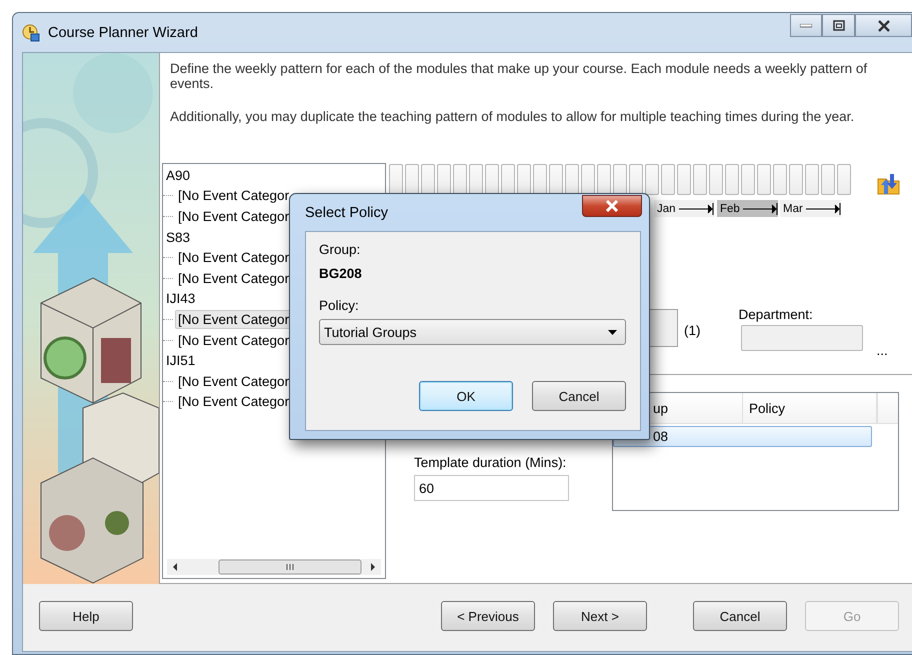  Describe the element at coordinates (86, 616) in the screenshot. I see `wizard-button: Help` at that location.